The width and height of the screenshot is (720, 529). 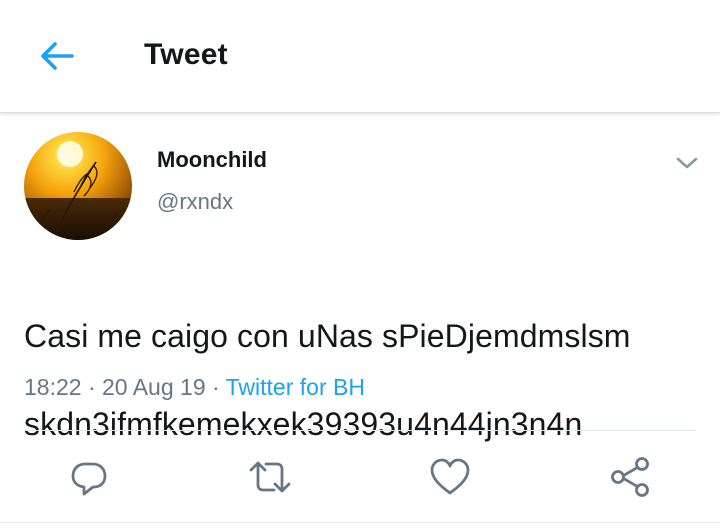 I want to click on author-handle: @rxndx, so click(x=195, y=202).